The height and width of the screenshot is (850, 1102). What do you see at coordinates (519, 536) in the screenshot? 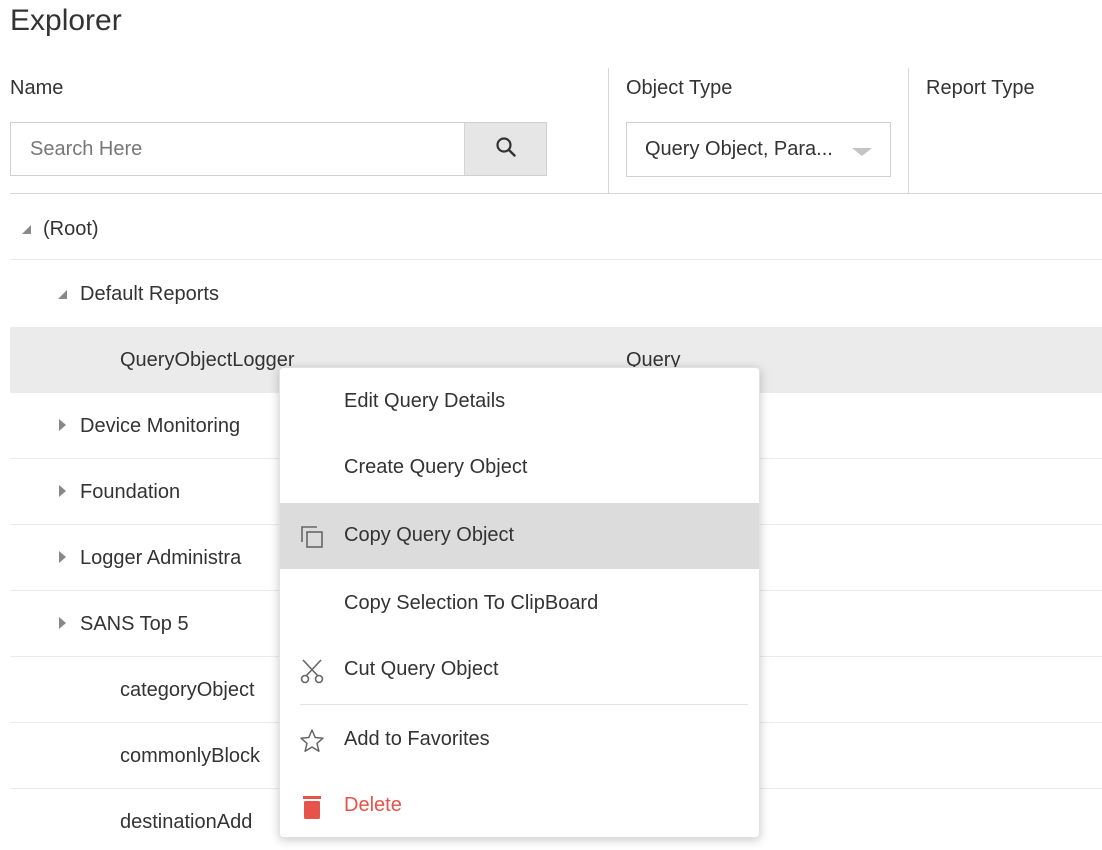
I see `menu-item-copy-query-object: Copy Query Object` at bounding box center [519, 536].